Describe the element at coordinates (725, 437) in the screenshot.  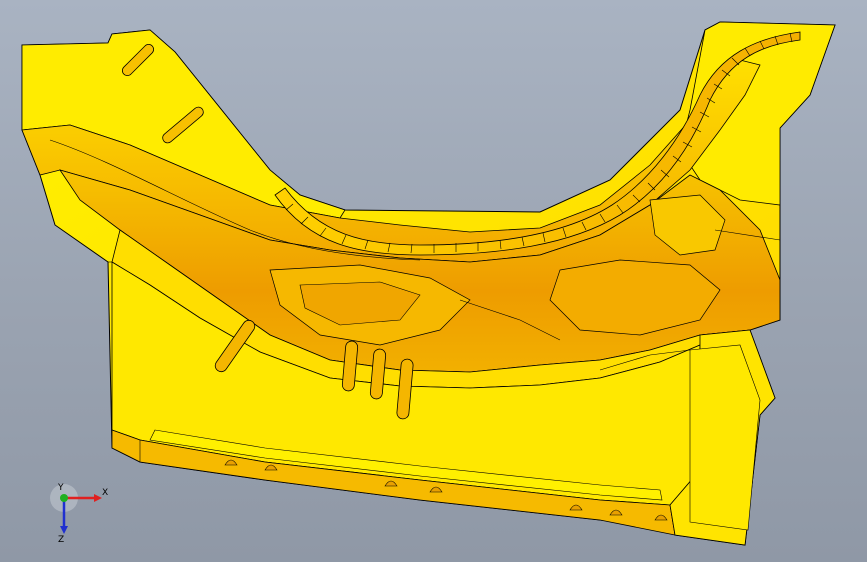
I see `right-lower-block-side` at that location.